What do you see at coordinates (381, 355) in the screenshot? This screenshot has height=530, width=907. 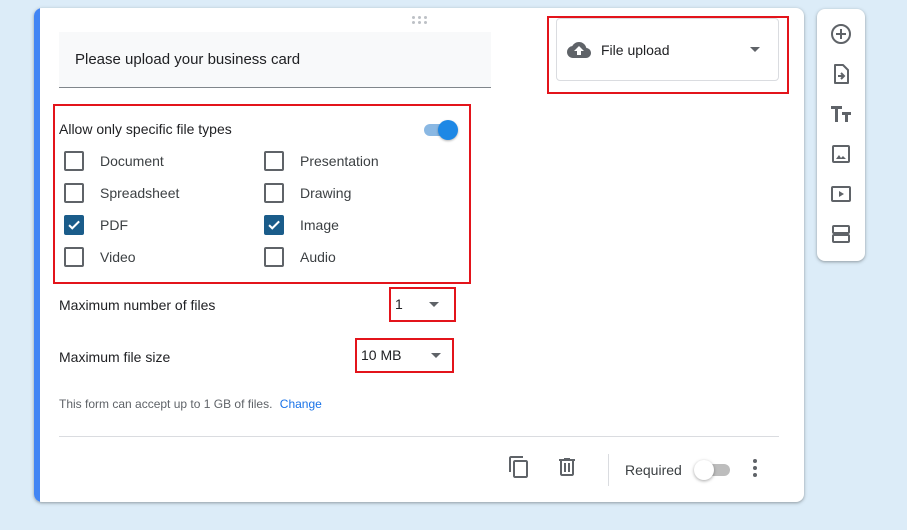 I see `max-size-value: 10 MB` at bounding box center [381, 355].